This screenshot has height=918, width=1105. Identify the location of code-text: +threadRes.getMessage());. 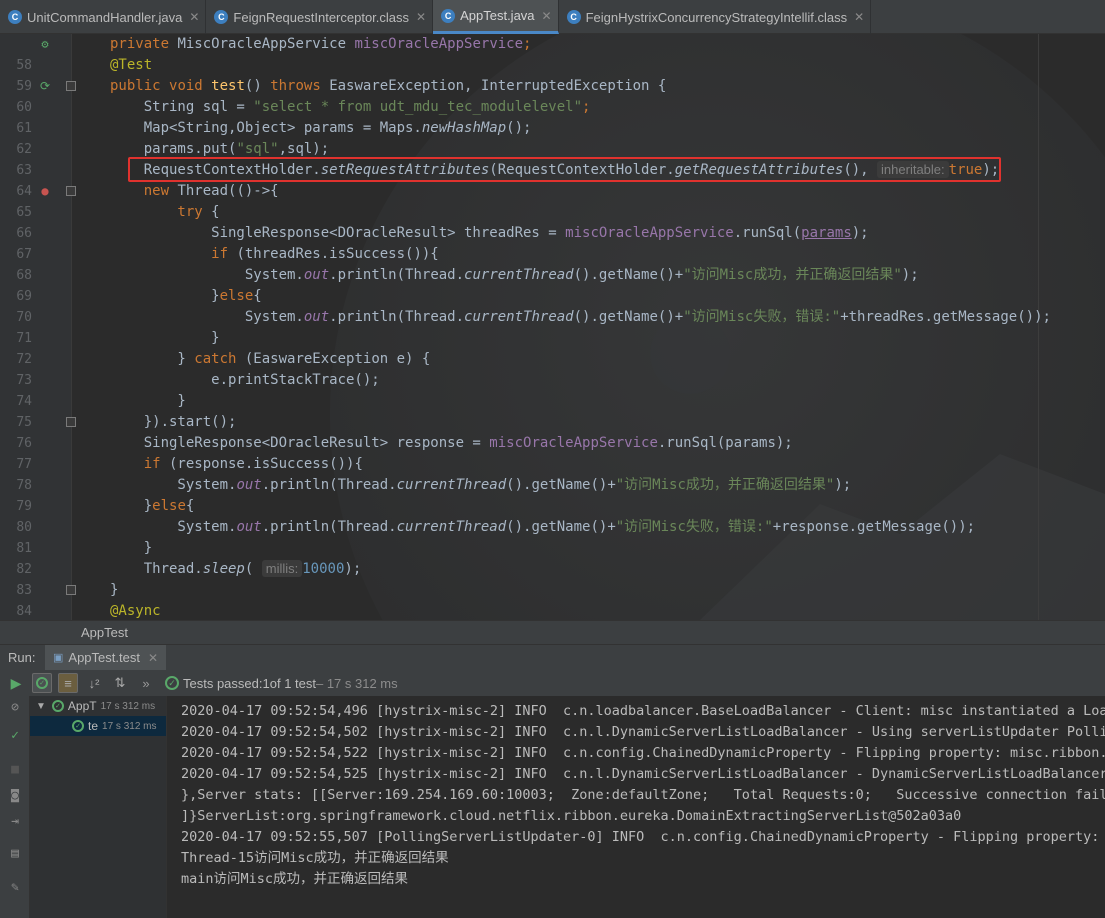
(945, 317).